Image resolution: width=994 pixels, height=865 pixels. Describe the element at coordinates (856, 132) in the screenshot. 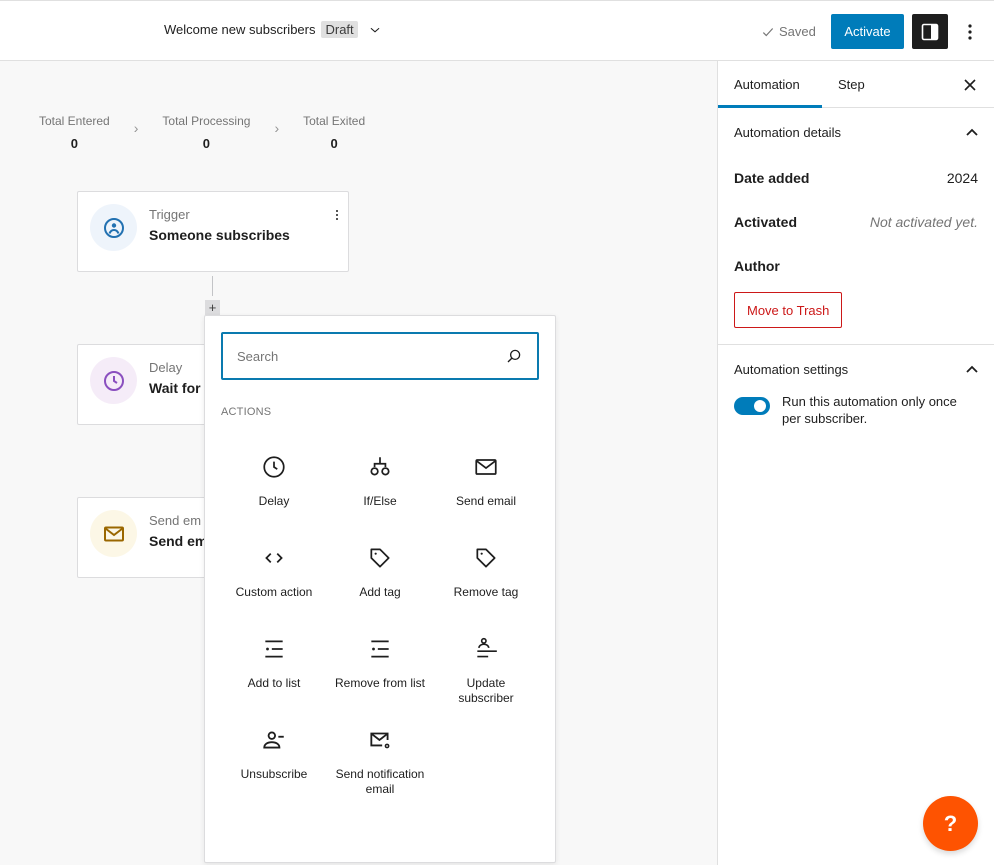

I see `automation-details-toggle: Automation details` at that location.